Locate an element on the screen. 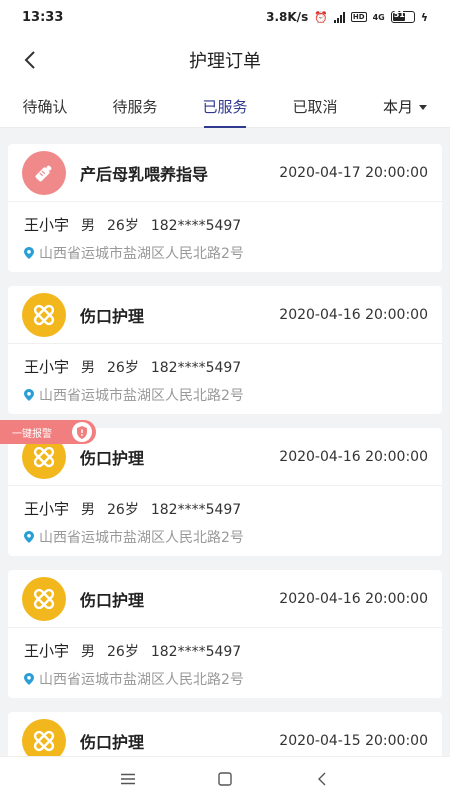 Image resolution: width=450 pixels, height=800 pixels. nav-back-button is located at coordinates (322, 779).